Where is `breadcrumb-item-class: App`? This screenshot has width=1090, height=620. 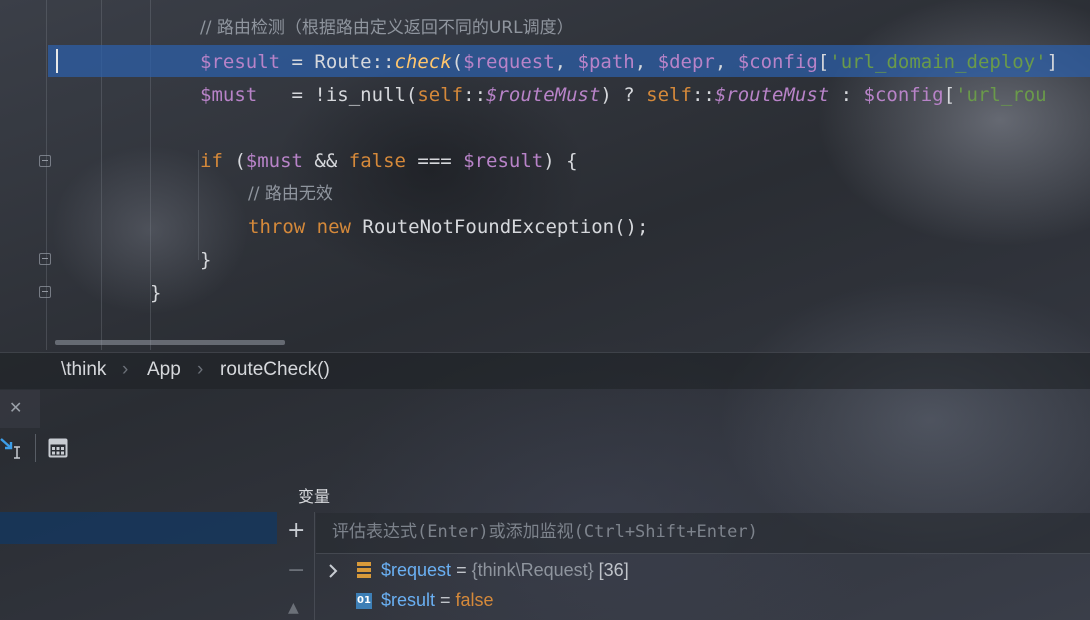
breadcrumb-item-class: App is located at coordinates (164, 370).